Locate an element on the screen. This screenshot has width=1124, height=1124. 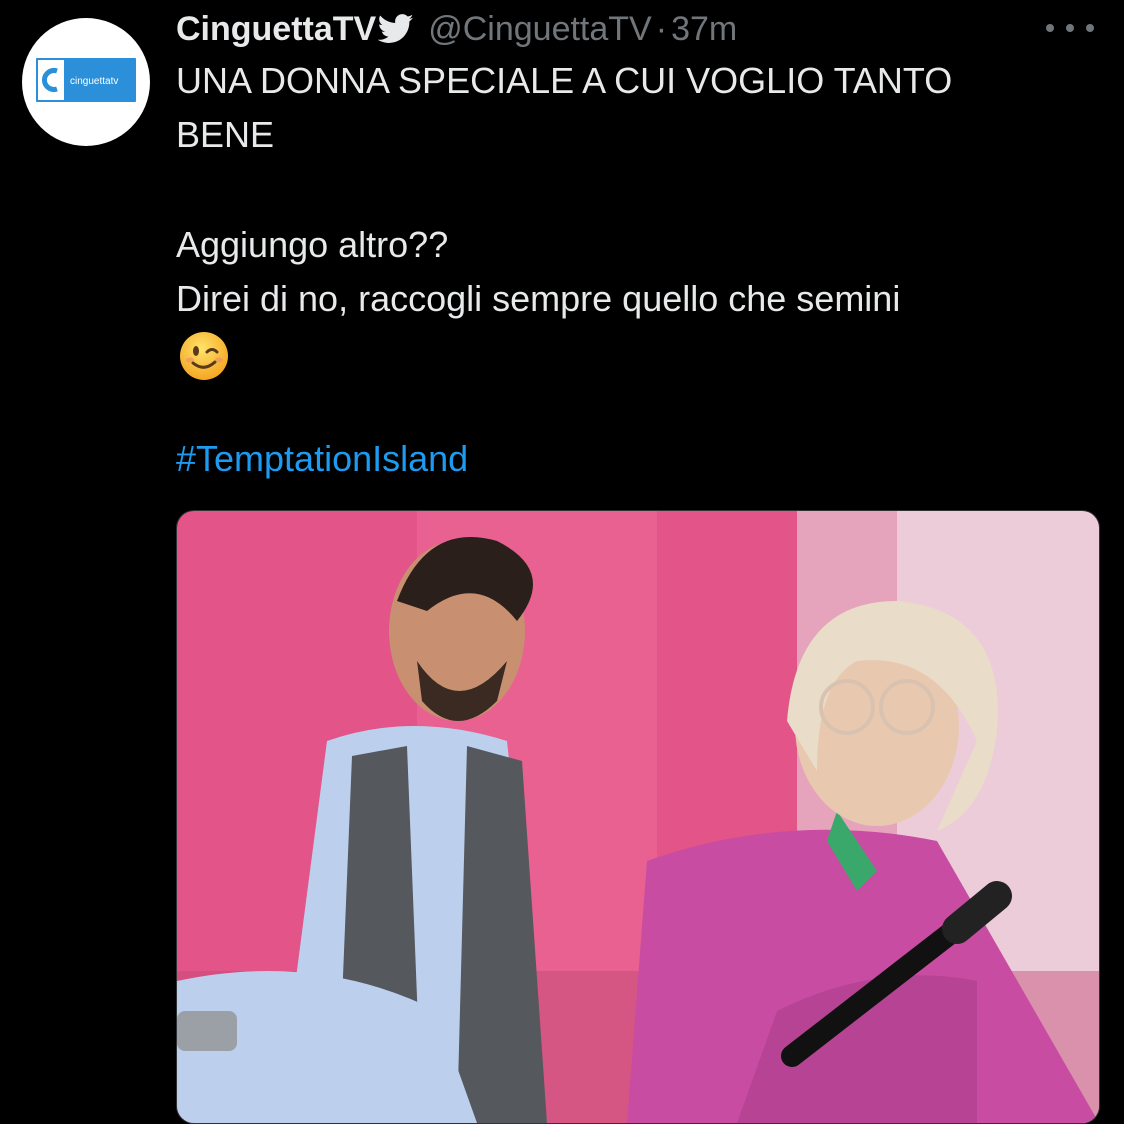
cinguettatv-logo: cinguettatv is located at coordinates (86, 80).